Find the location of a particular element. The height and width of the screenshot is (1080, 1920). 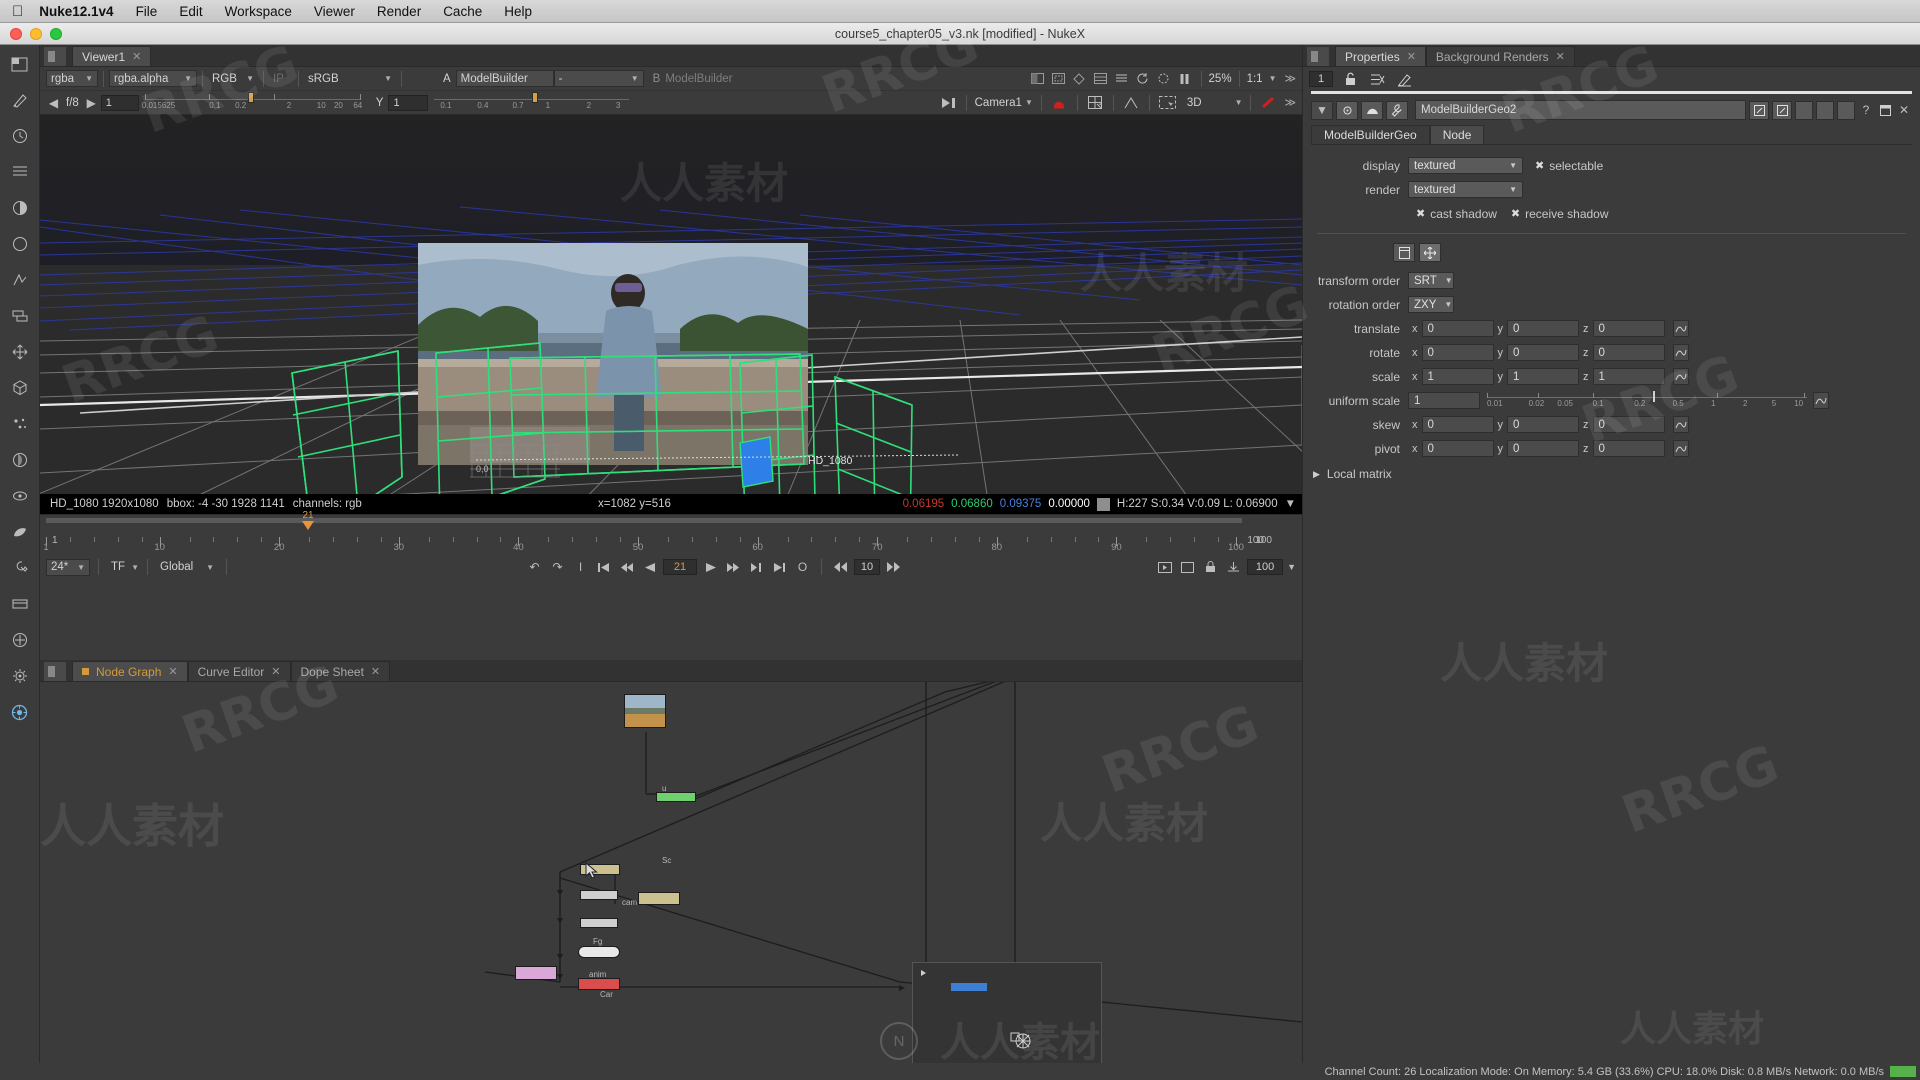

scale-animation-icon is located at coordinates (1680, 376).